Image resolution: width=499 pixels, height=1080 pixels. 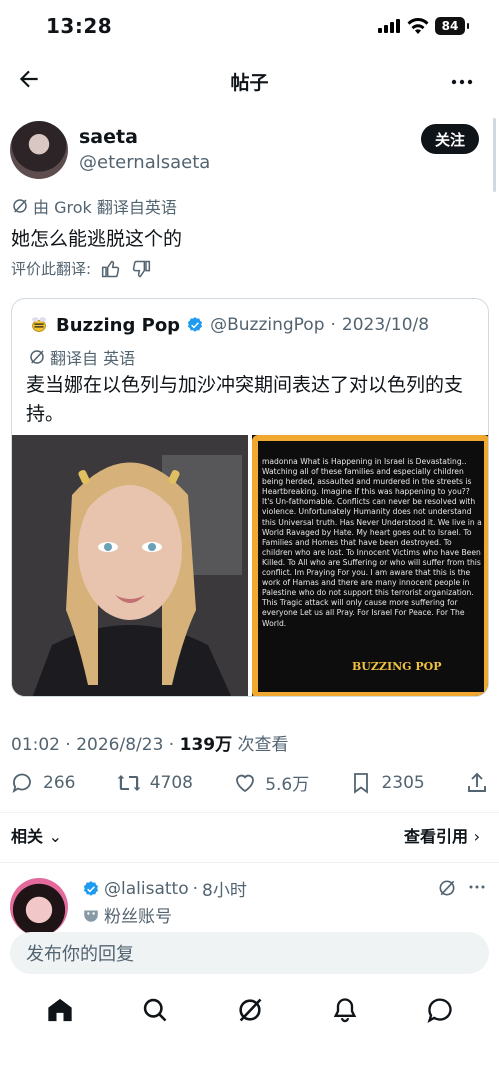 I want to click on heart-icon, so click(x=245, y=783).